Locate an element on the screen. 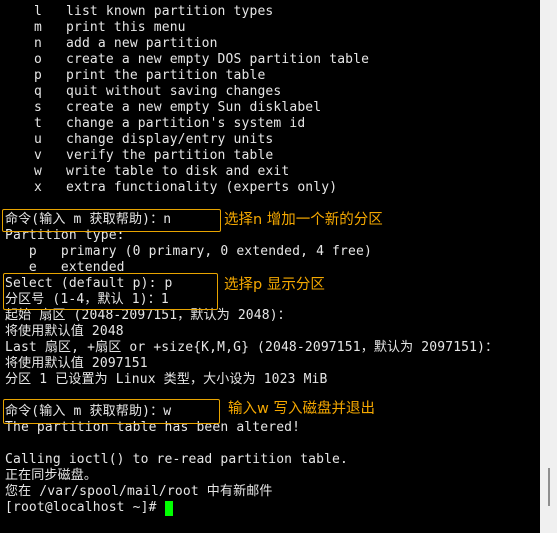 The height and width of the screenshot is (533, 557). menu-desc: create a new empty DOS partition table is located at coordinates (218, 59).